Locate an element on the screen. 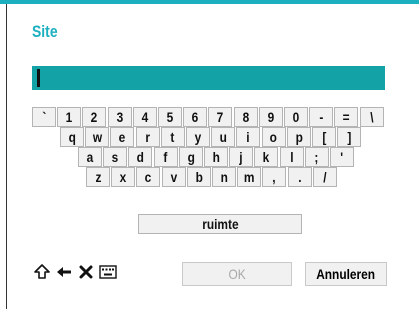 Image resolution: width=419 pixels, height=309 pixels. key: k is located at coordinates (266, 157).